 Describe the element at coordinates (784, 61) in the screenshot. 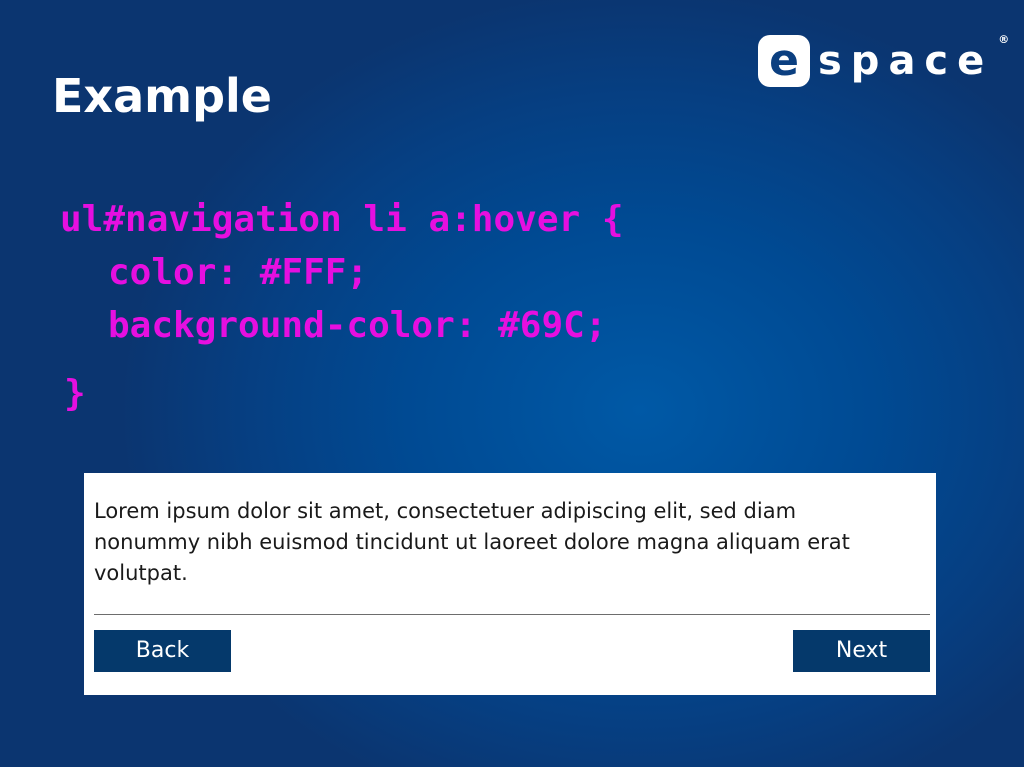

I see `logo-e-mark: e` at that location.